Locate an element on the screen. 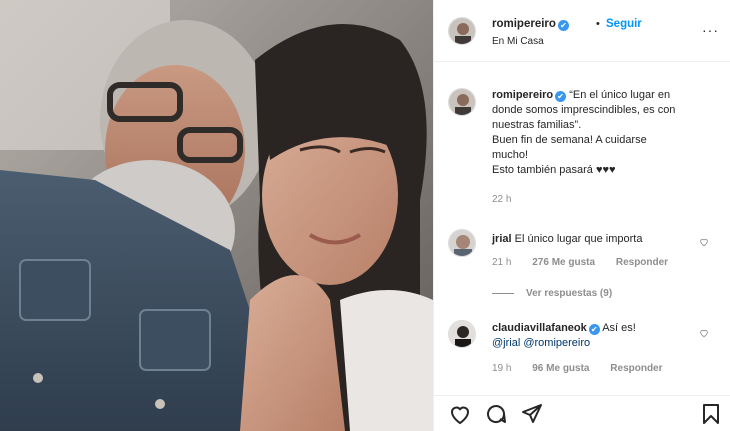  caption-line: donde somos imprescindibles, es con is located at coordinates (584, 110).